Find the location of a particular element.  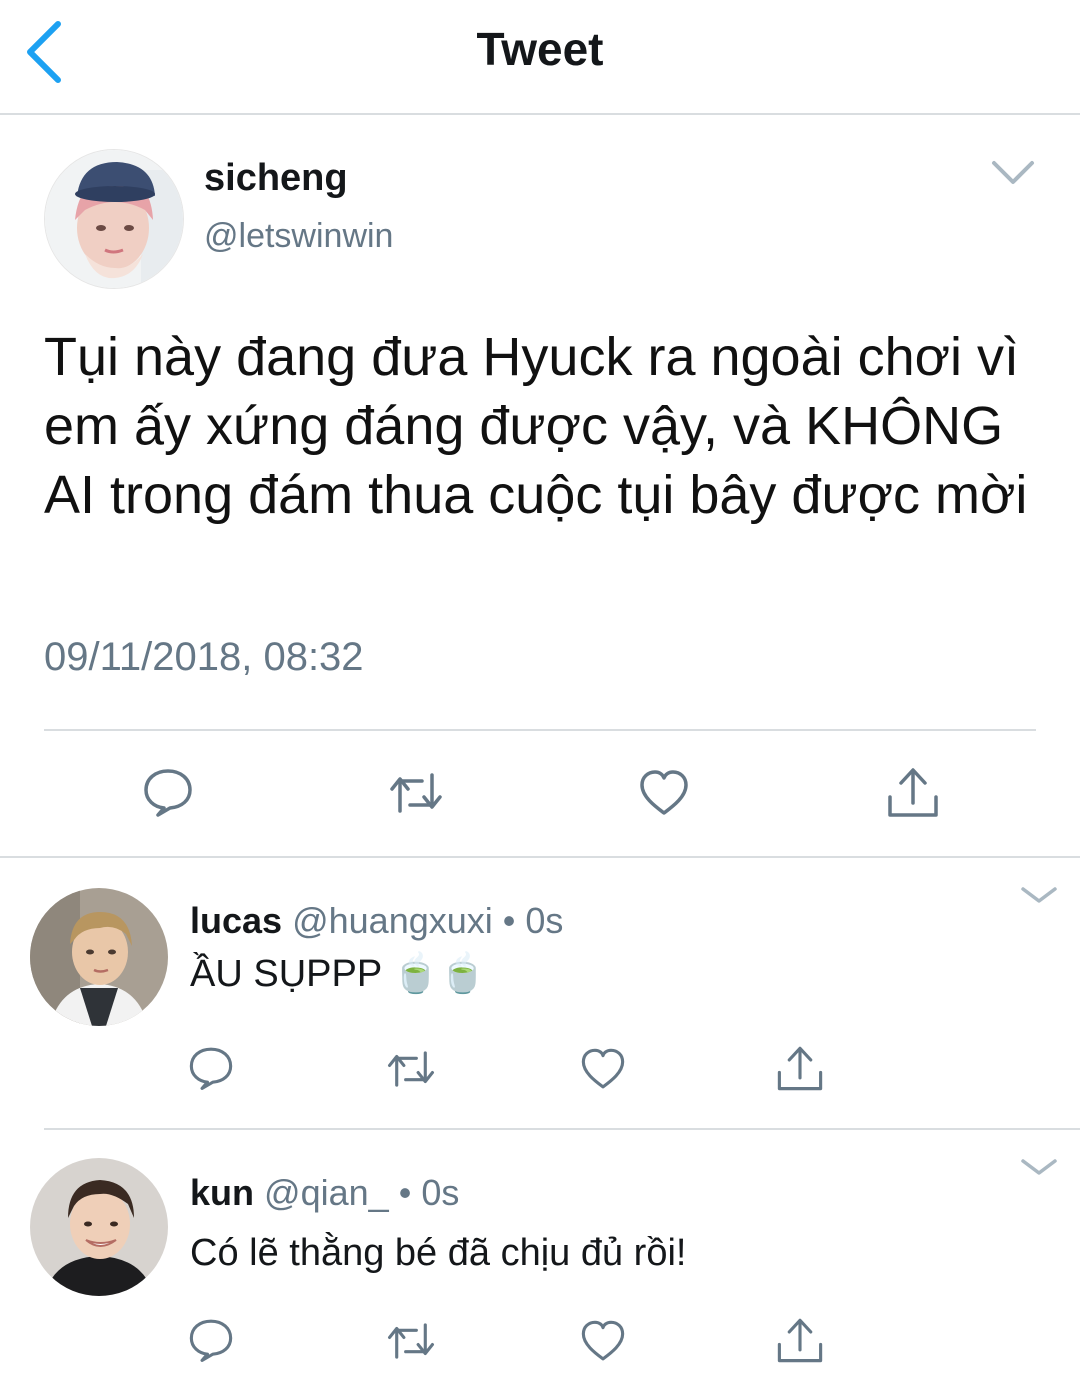

author-name: kun is located at coordinates (222, 1192).